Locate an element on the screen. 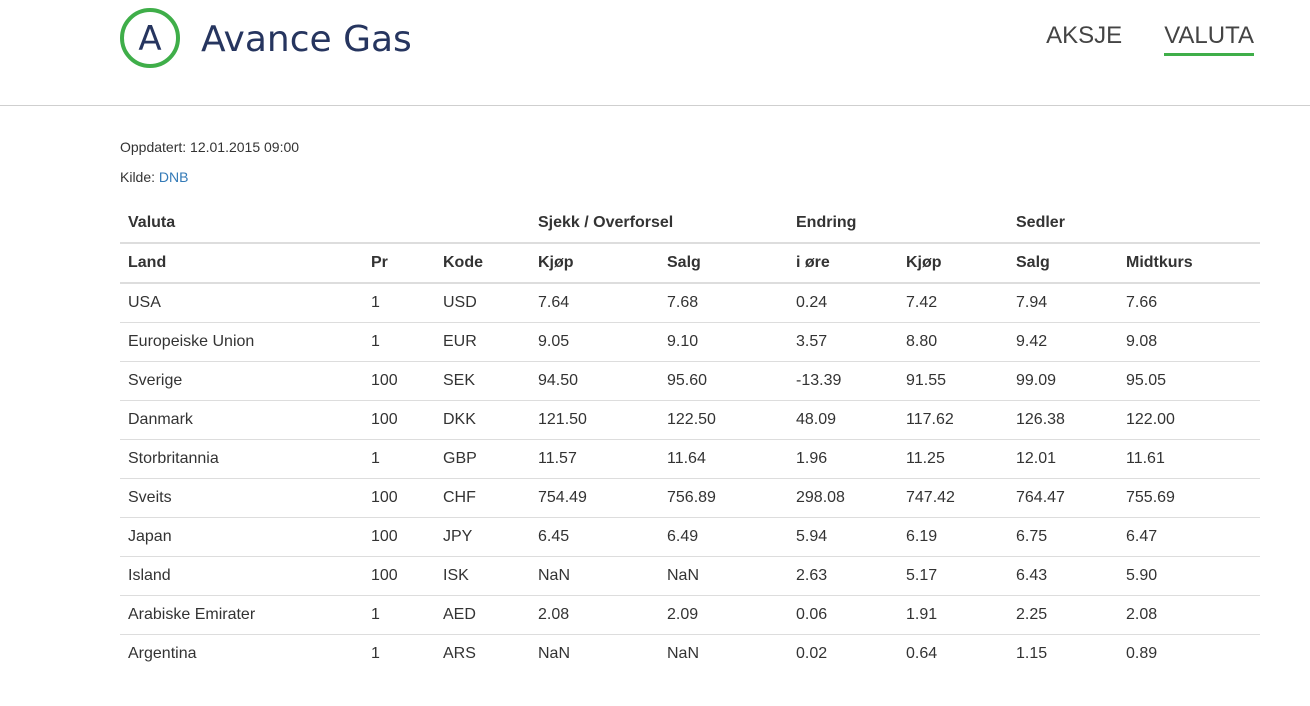 The image size is (1310, 706). cell-sjekk-salg: 2.09 is located at coordinates (723, 615).